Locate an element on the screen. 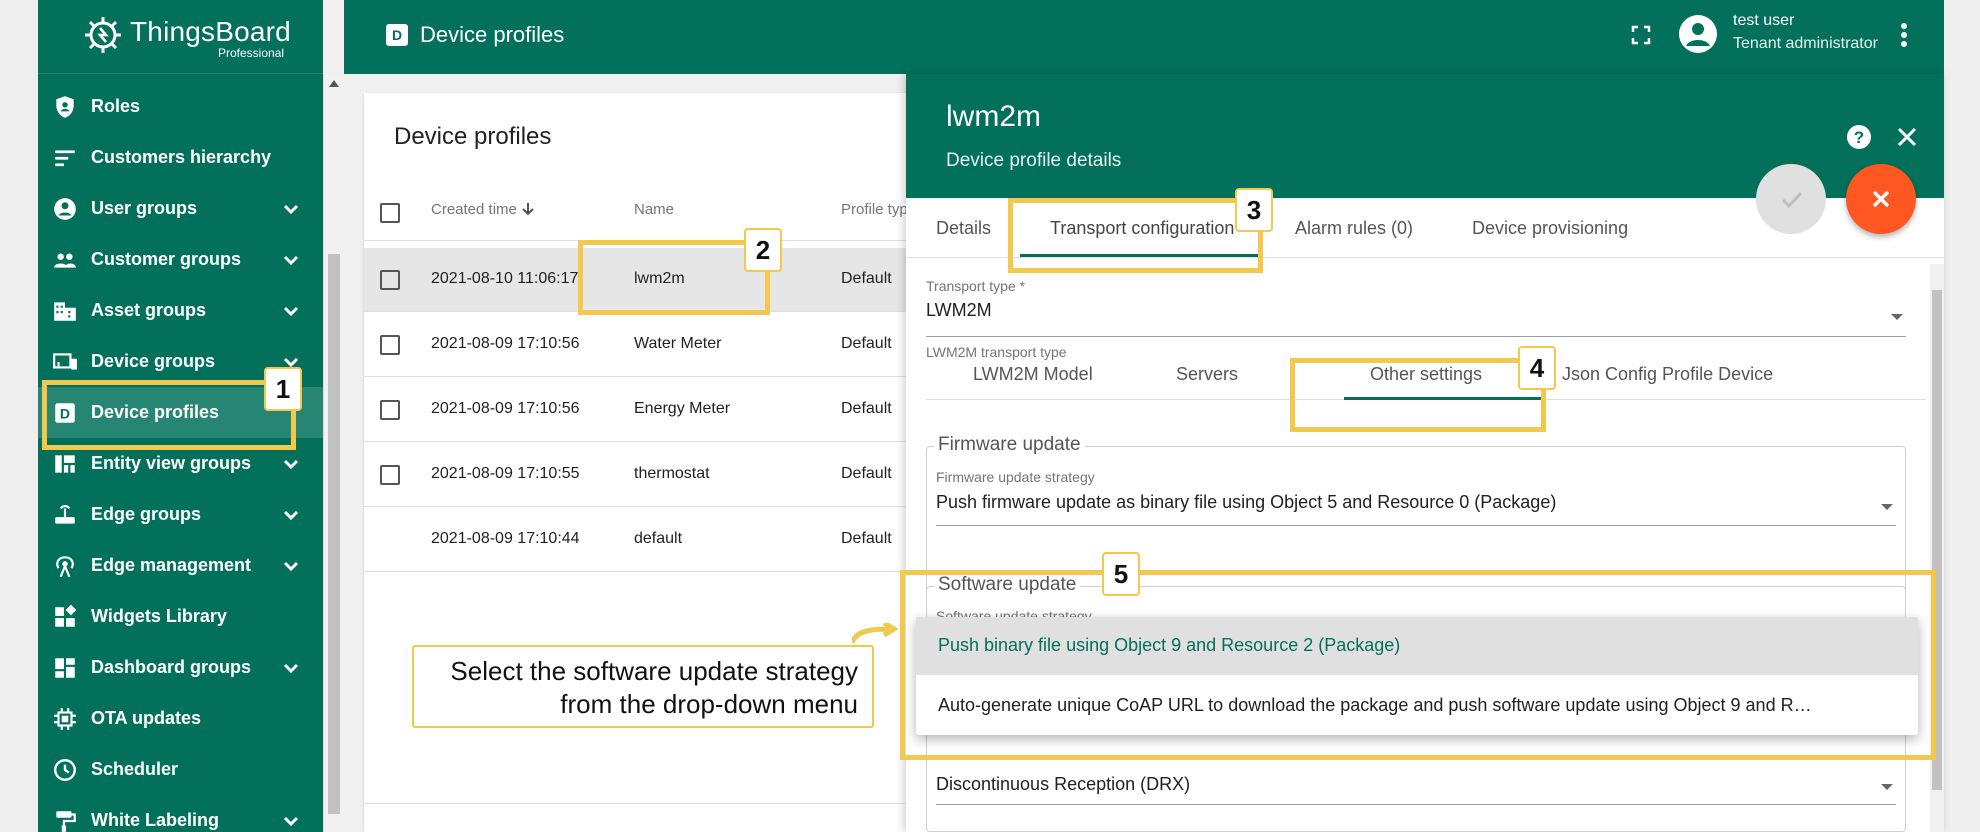 This screenshot has width=1980, height=832. thingsboard-logo-icon is located at coordinates (103, 35).